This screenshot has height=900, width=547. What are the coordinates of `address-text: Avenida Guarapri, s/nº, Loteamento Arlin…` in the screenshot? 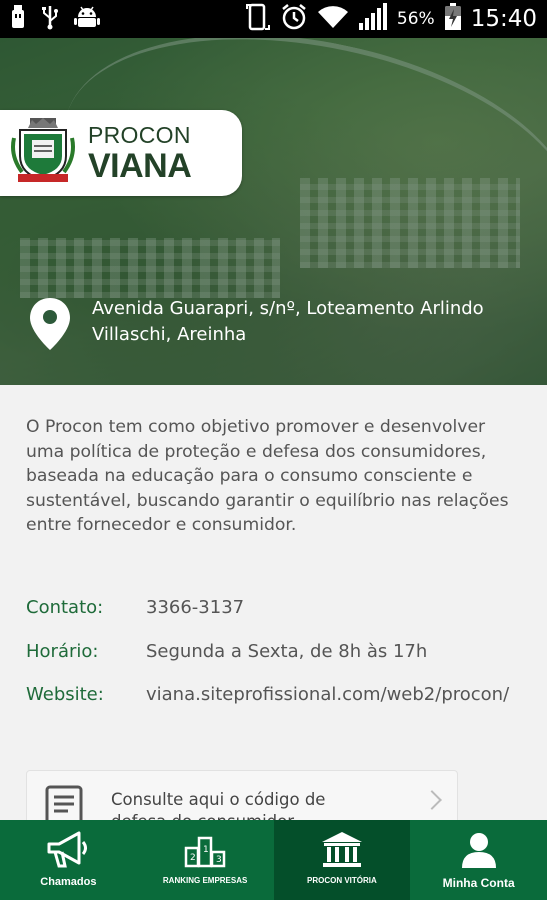 It's located at (288, 321).